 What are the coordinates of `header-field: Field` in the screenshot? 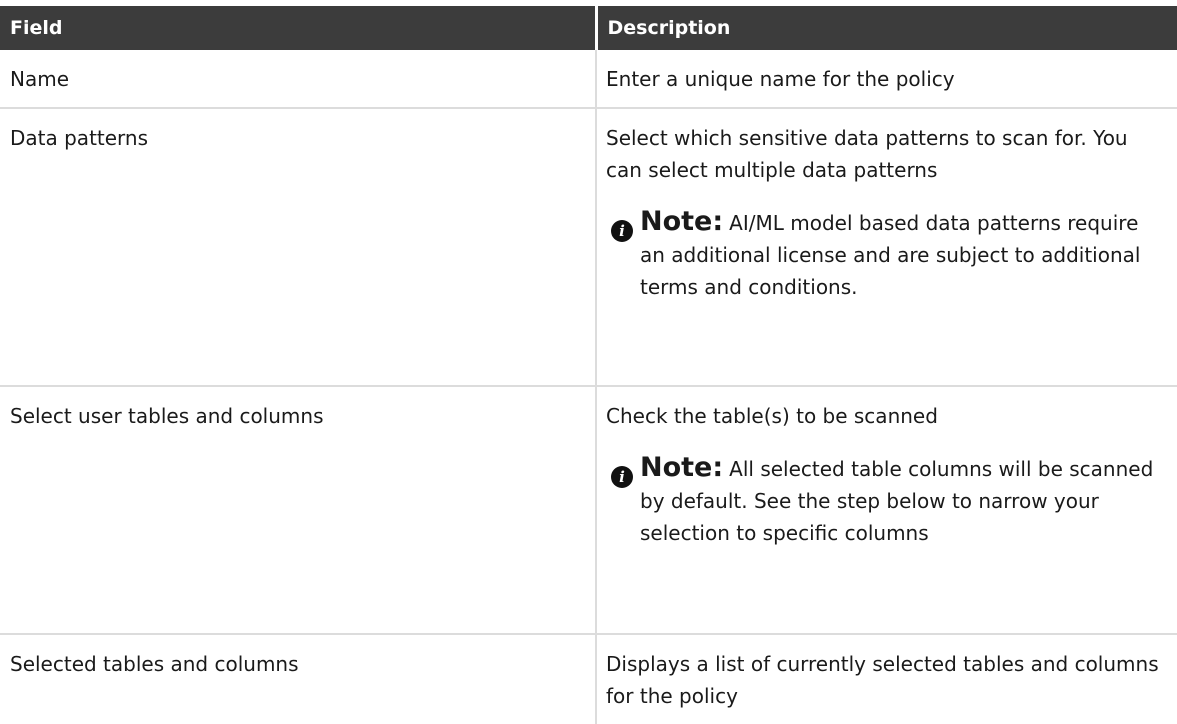 It's located at (299, 28).